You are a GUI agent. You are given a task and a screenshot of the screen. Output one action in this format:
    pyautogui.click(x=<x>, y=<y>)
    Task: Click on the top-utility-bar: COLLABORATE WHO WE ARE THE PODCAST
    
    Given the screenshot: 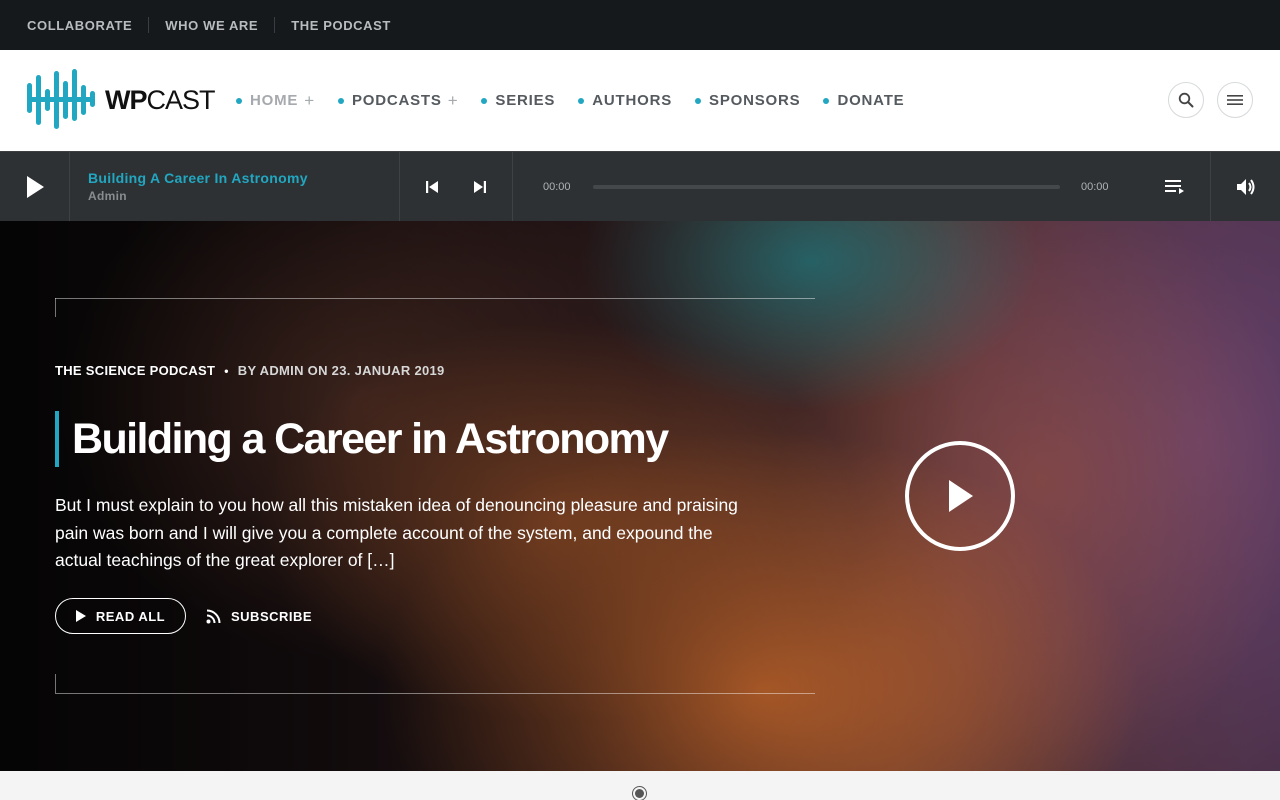 What is the action you would take?
    pyautogui.click(x=640, y=25)
    